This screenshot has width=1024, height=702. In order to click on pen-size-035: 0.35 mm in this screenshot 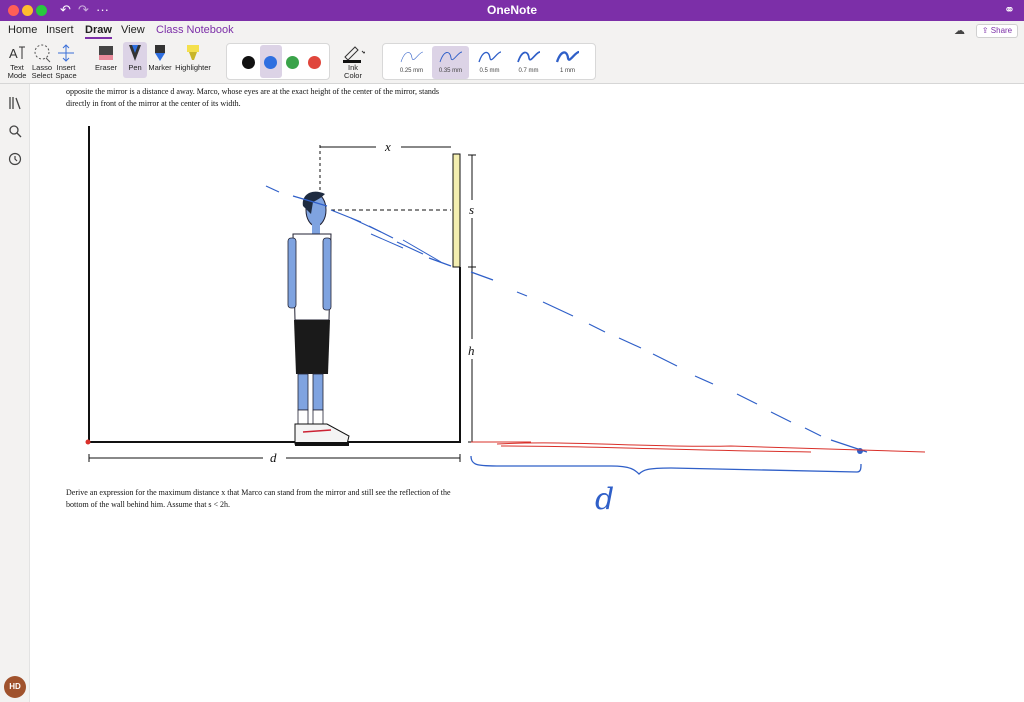, I will do `click(450, 62)`.